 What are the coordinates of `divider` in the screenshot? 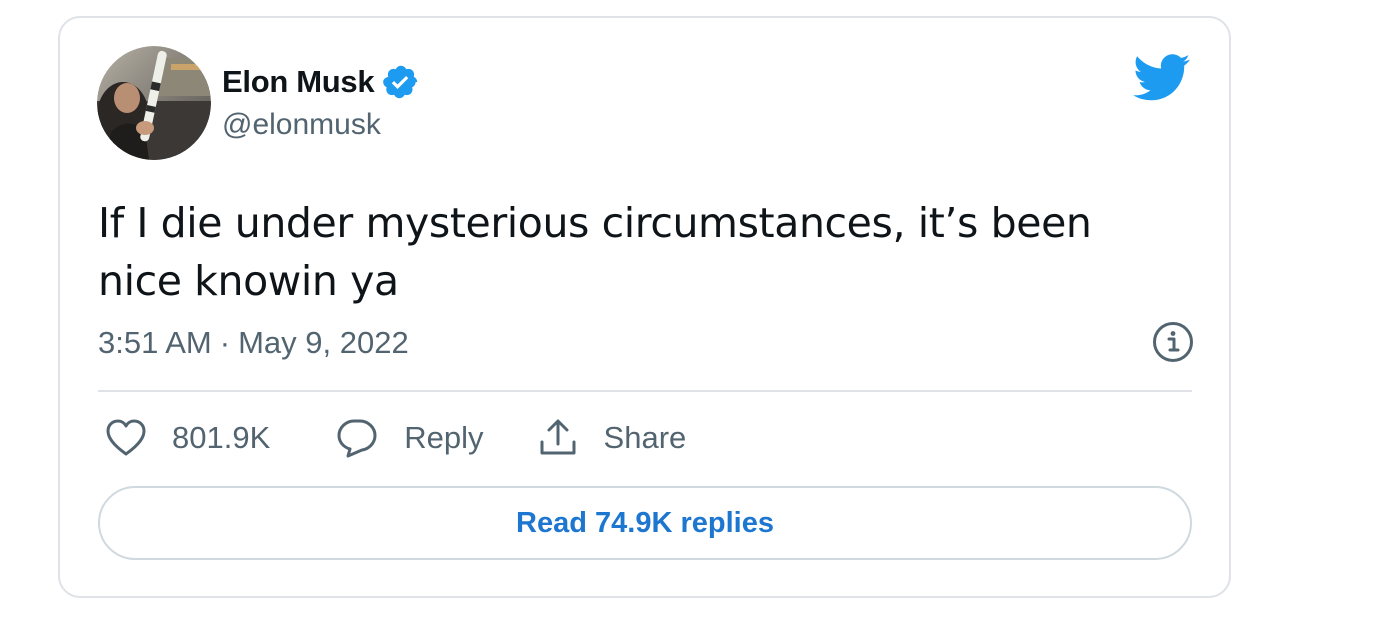 It's located at (645, 391).